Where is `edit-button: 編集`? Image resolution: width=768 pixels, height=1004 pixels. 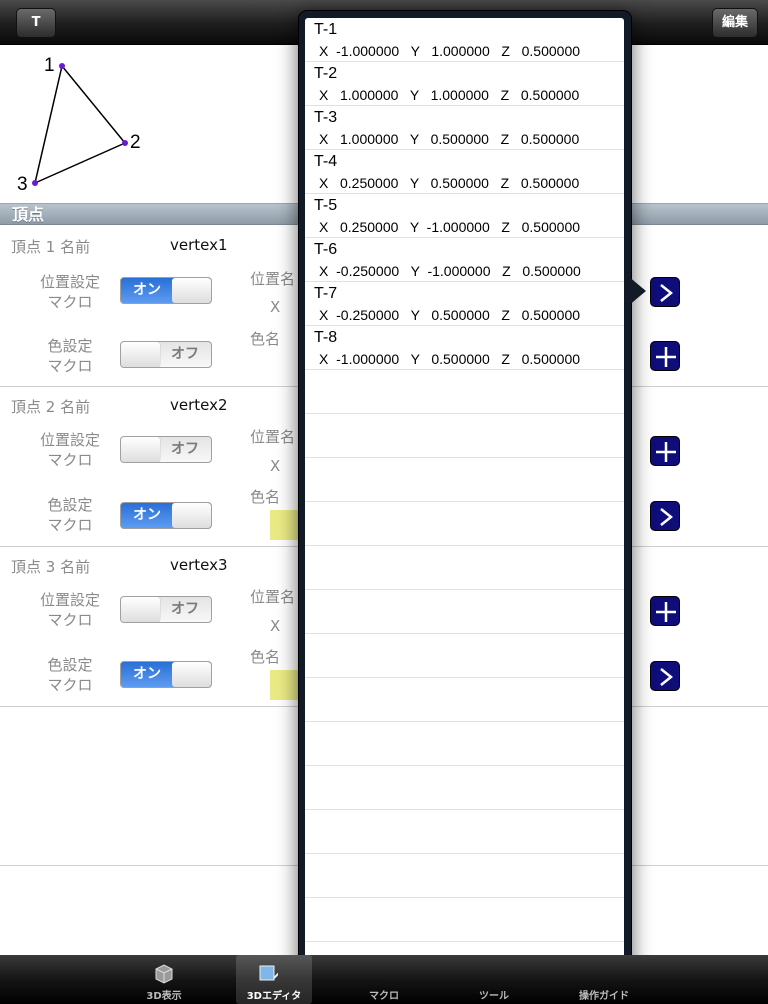 edit-button: 編集 is located at coordinates (735, 23).